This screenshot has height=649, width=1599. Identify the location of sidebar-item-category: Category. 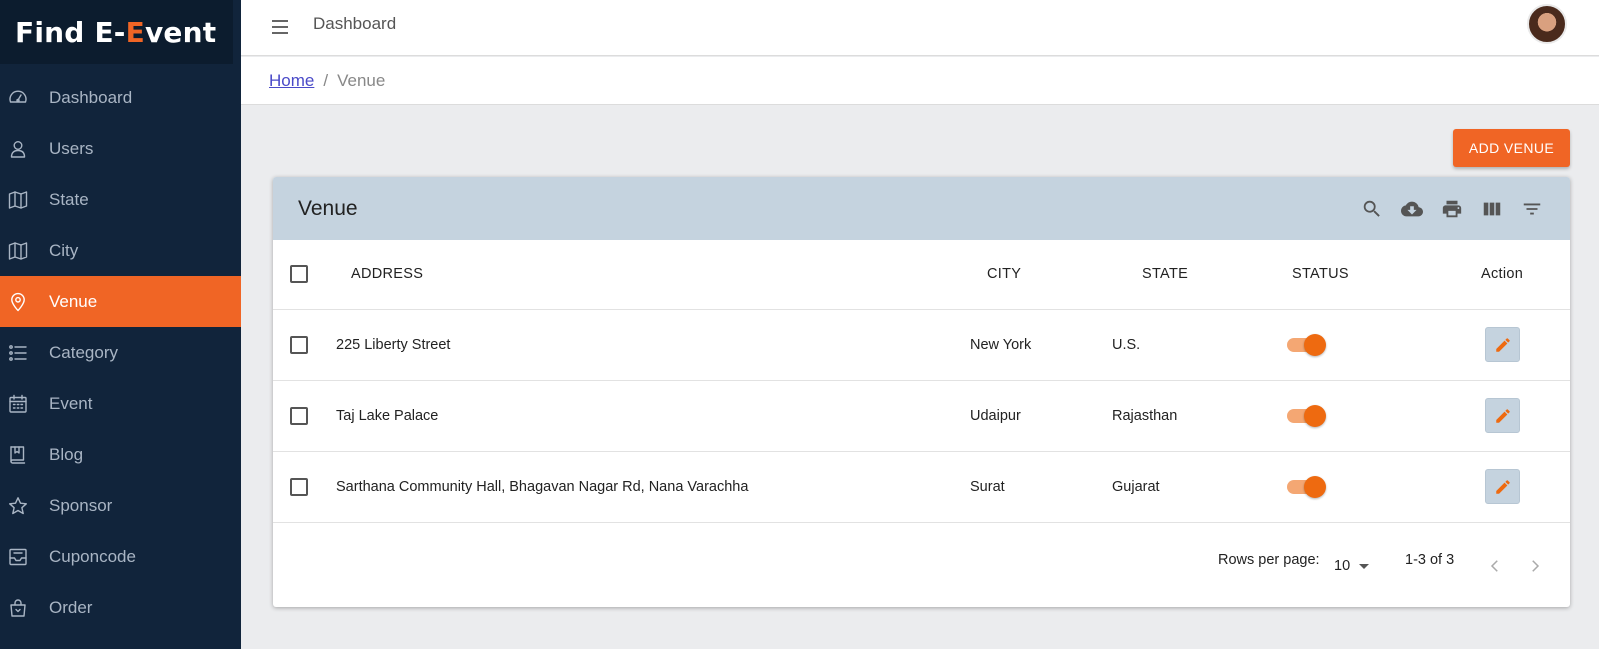
(120, 352).